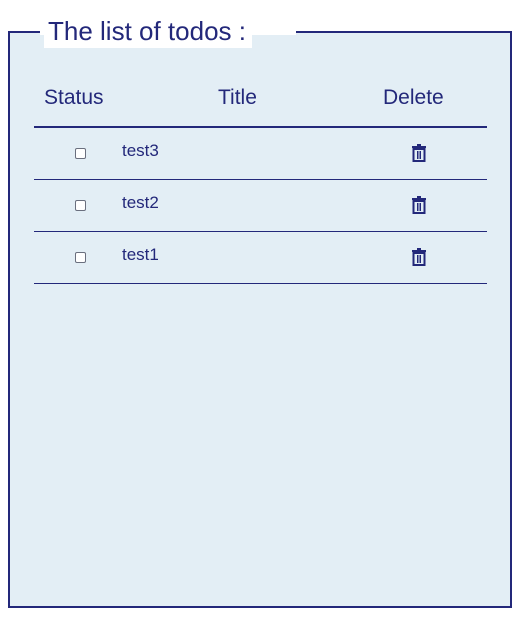  Describe the element at coordinates (140, 202) in the screenshot. I see `todo-title: test2` at that location.